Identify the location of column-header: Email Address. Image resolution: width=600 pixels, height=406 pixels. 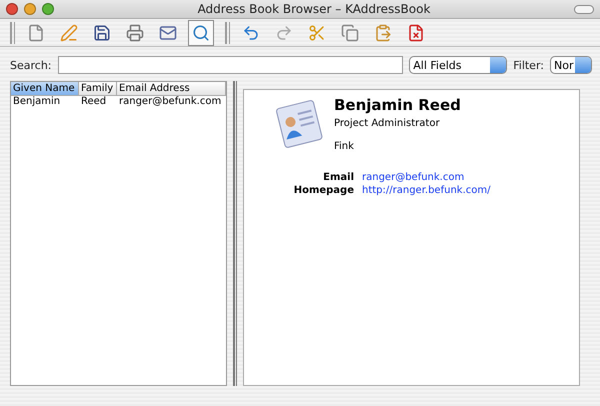
(171, 88).